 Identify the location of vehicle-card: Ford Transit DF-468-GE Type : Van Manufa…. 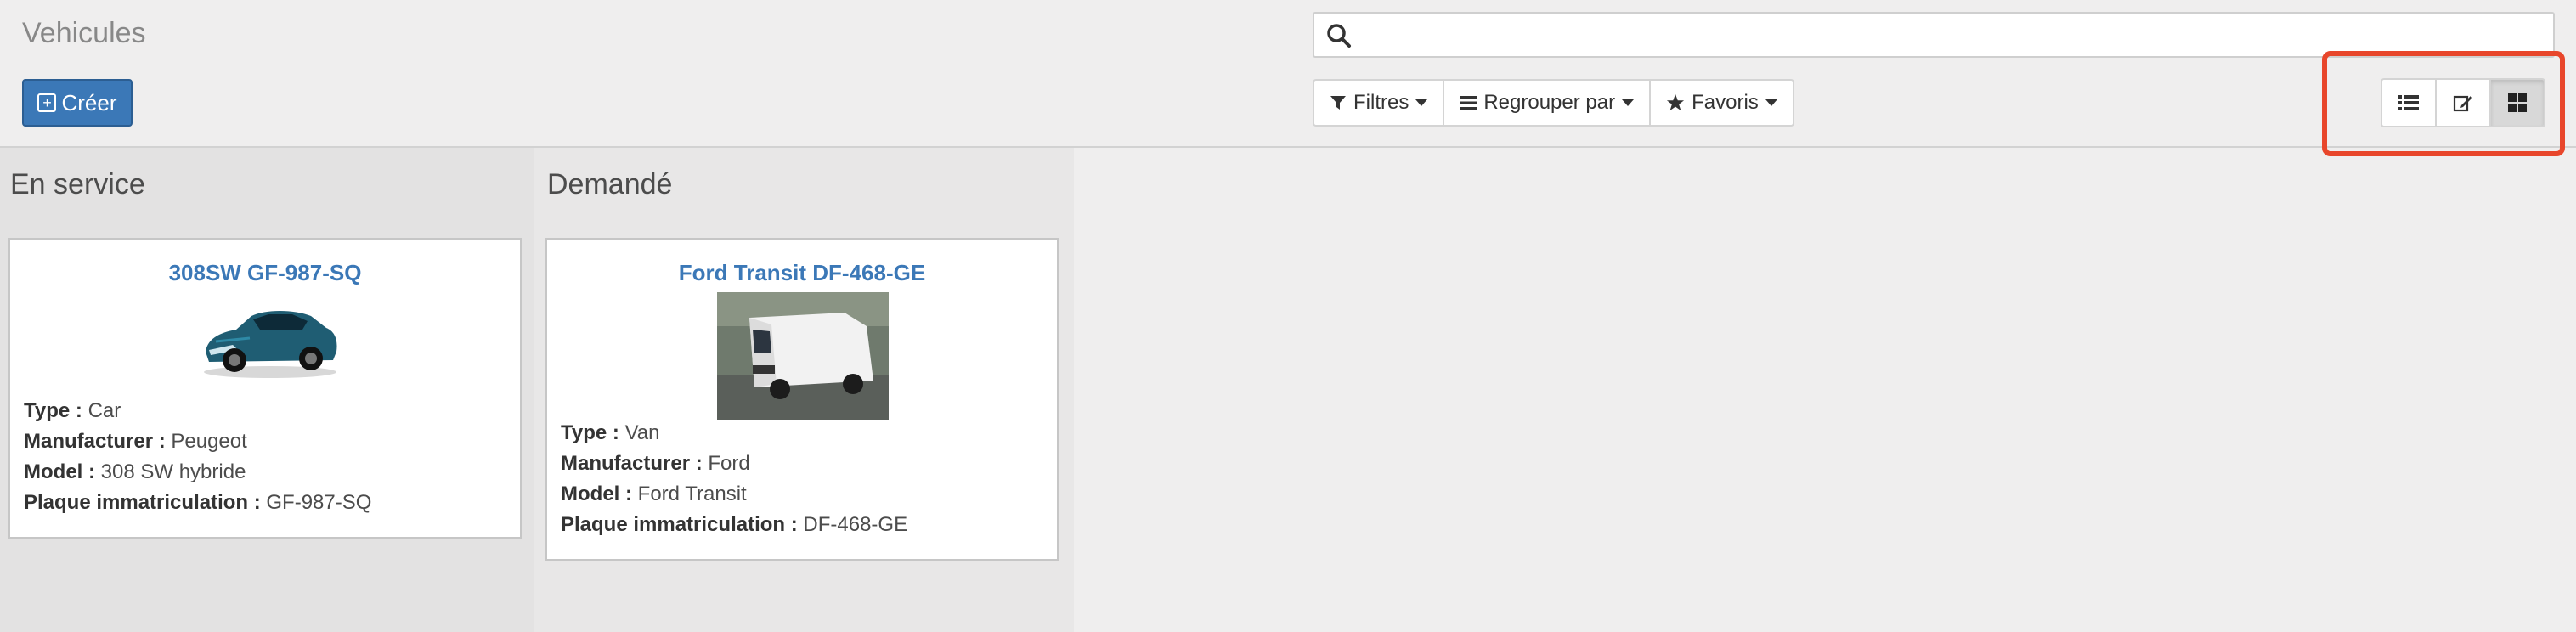
(802, 400).